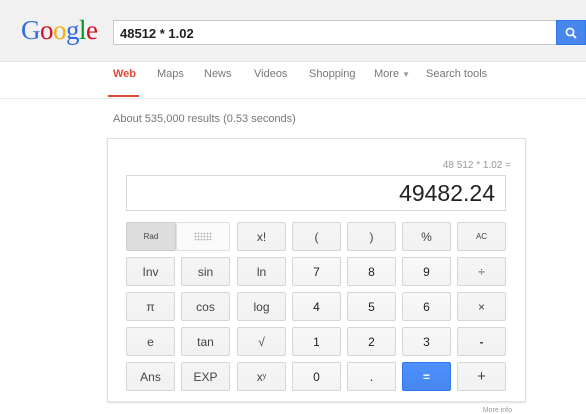 The width and height of the screenshot is (586, 414). What do you see at coordinates (205, 306) in the screenshot?
I see `cos-button: cos` at bounding box center [205, 306].